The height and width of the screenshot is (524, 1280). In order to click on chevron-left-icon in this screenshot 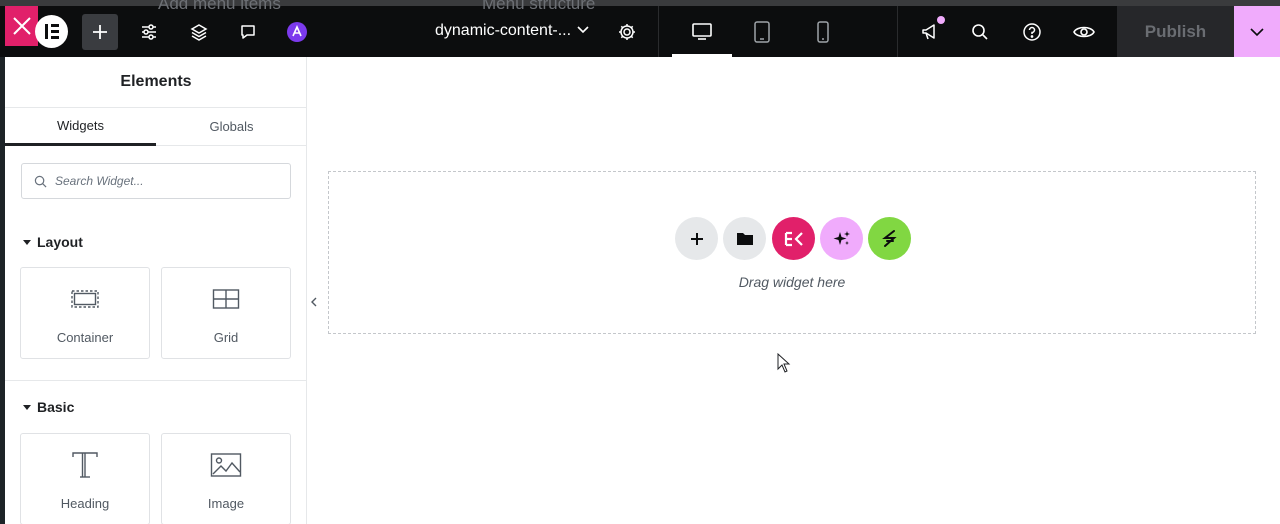, I will do `click(314, 302)`.